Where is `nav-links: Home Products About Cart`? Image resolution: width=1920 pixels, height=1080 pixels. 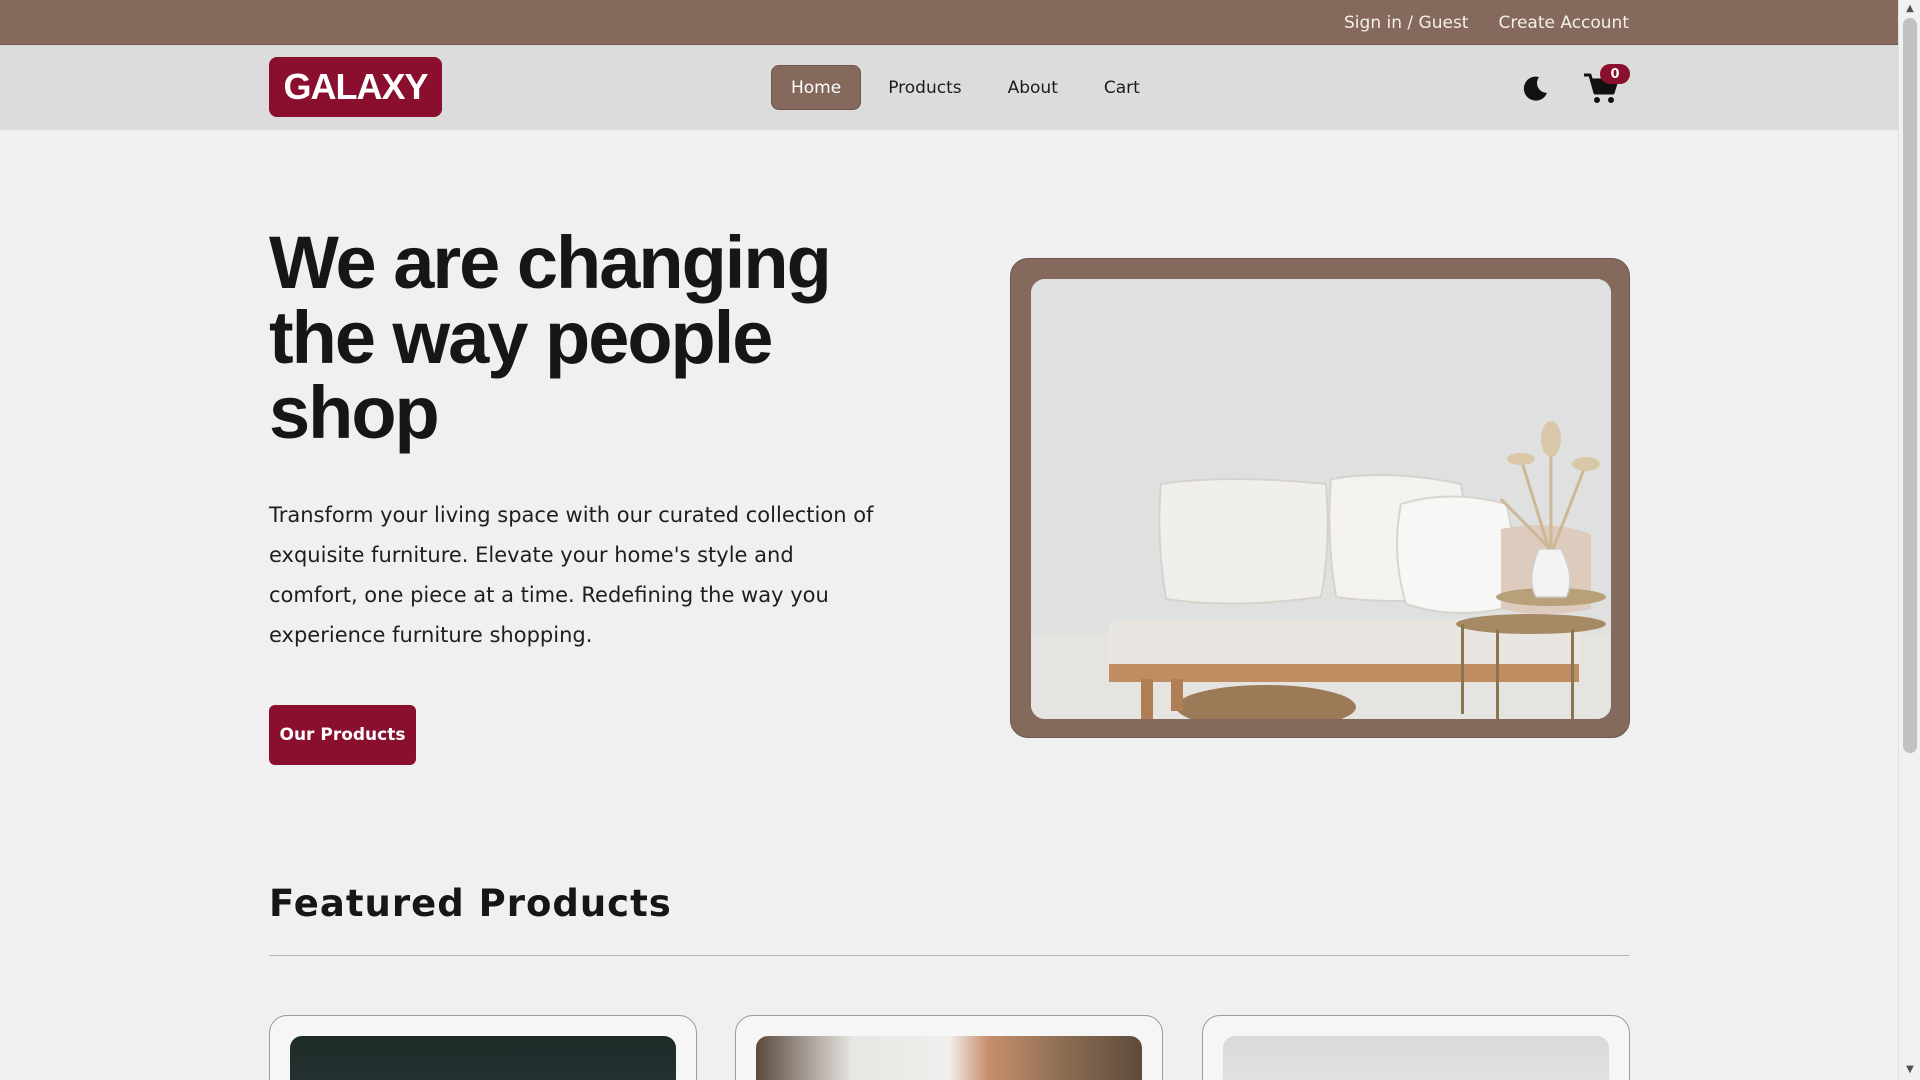 nav-links: Home Products About Cart is located at coordinates (965, 87).